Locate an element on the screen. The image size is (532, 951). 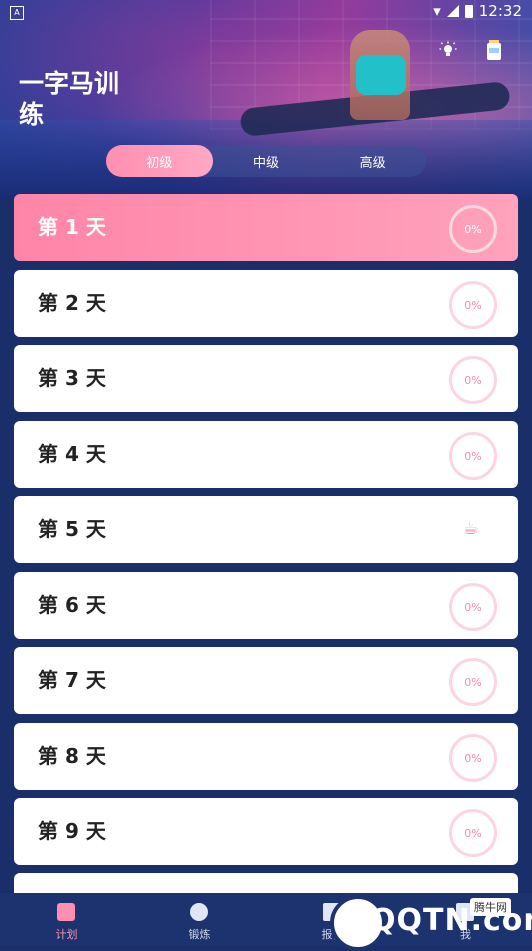
day-card-3: 第 3 天 0% is located at coordinates (266, 378).